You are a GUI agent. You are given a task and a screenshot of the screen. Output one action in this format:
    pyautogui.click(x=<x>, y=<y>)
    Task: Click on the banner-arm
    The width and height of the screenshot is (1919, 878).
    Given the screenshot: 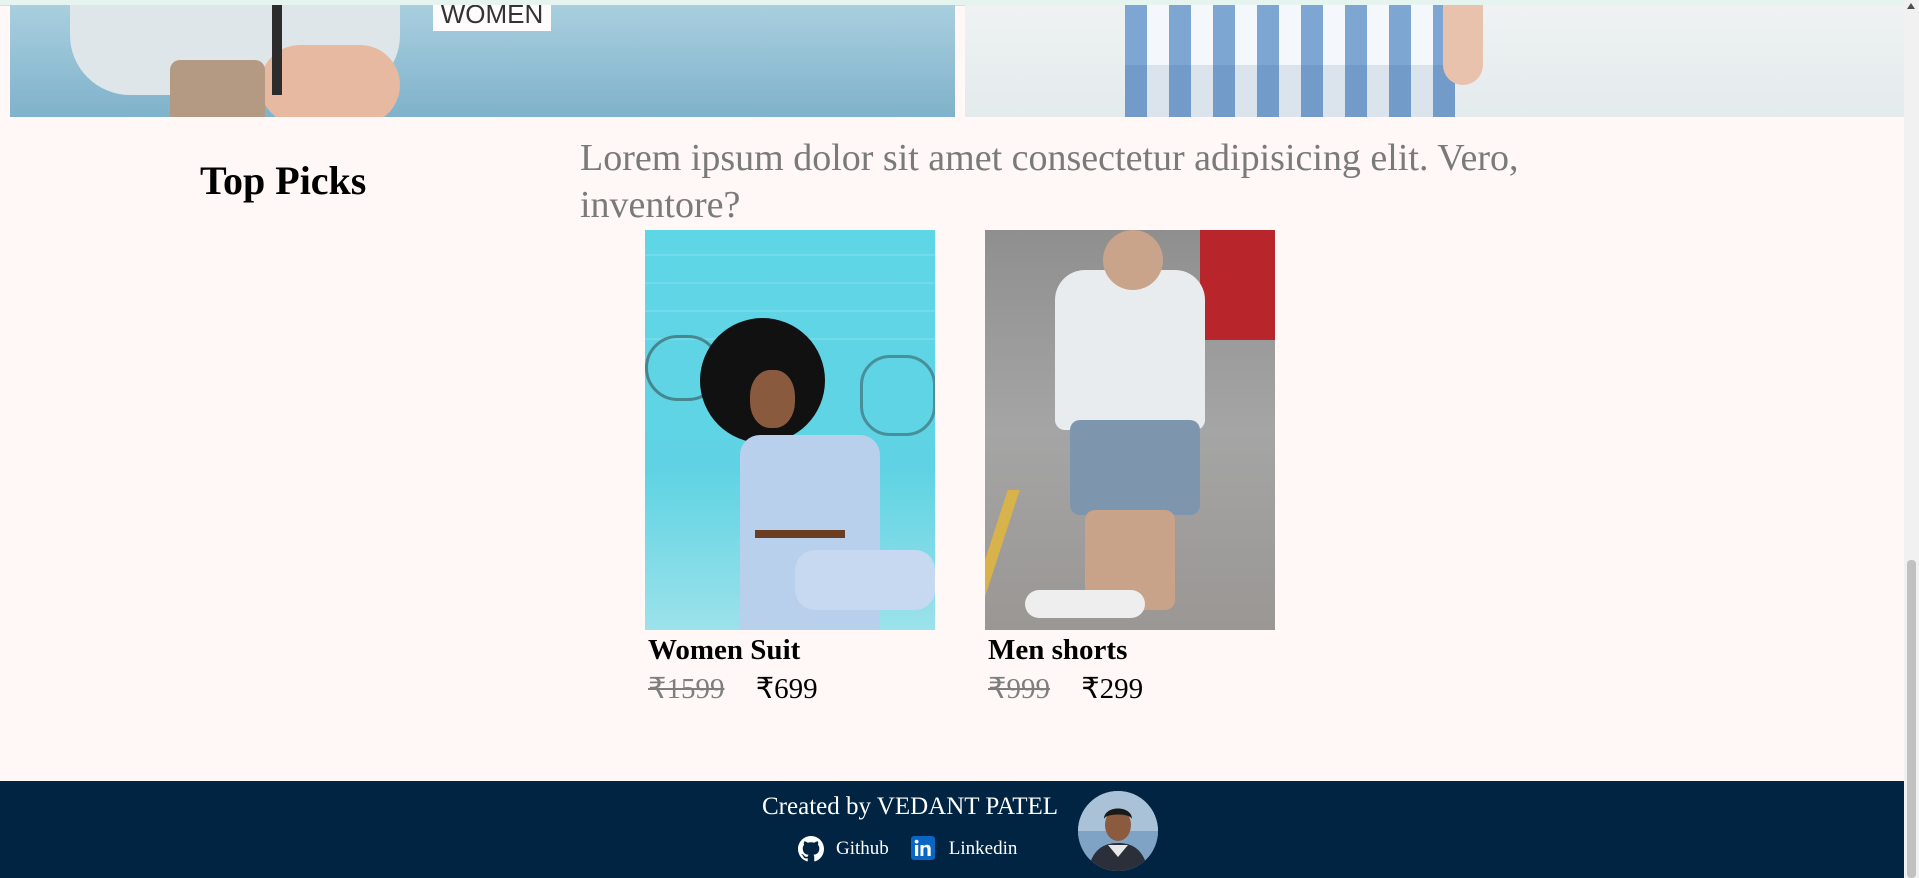 What is the action you would take?
    pyautogui.click(x=1463, y=45)
    